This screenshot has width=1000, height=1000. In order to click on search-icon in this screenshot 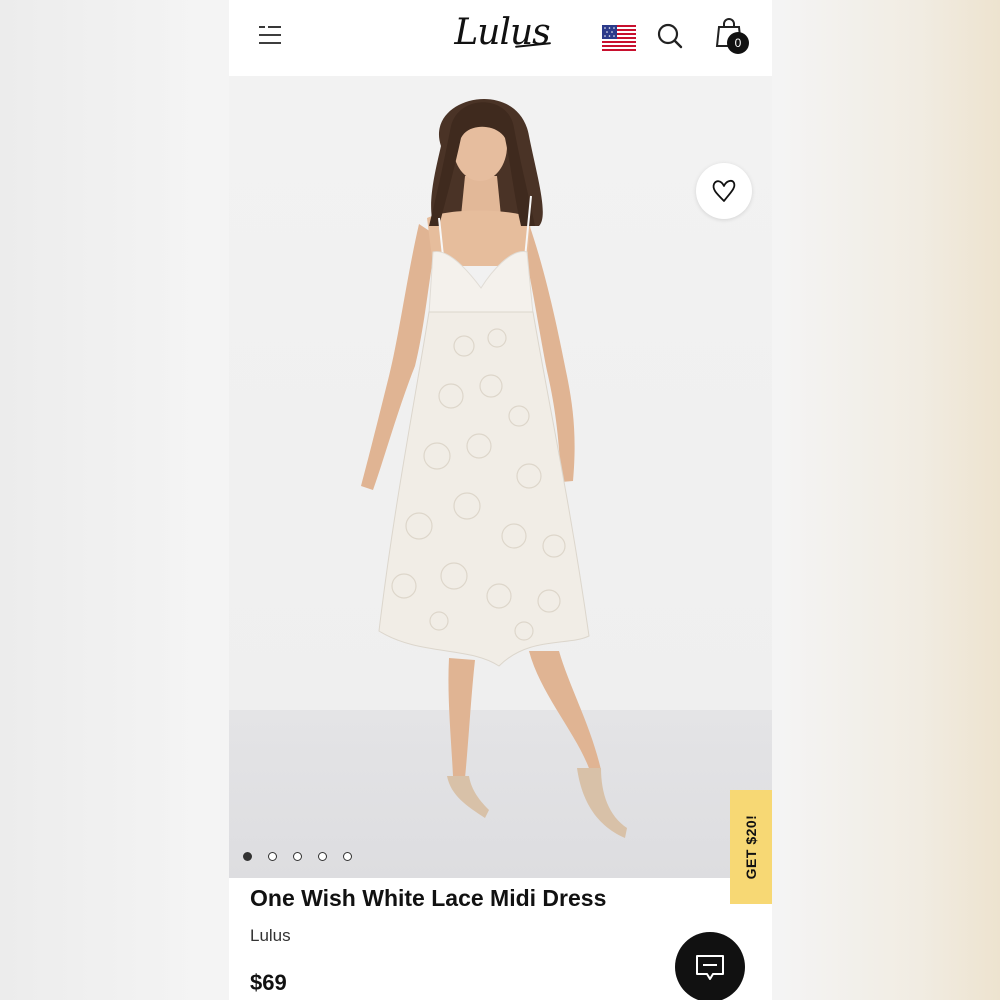, I will do `click(670, 36)`.